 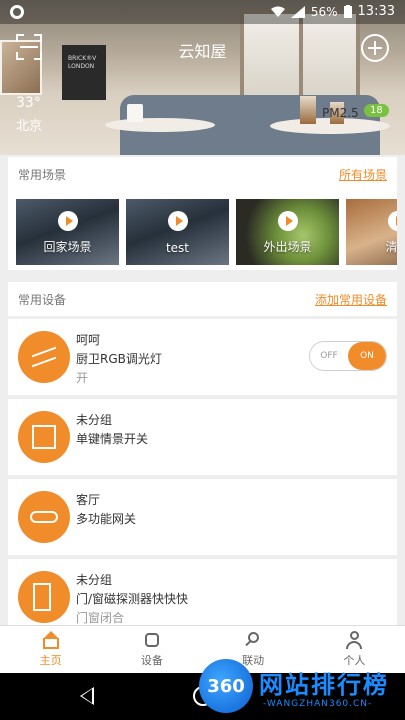 I want to click on scene-item: 外出场景, so click(x=287, y=232).